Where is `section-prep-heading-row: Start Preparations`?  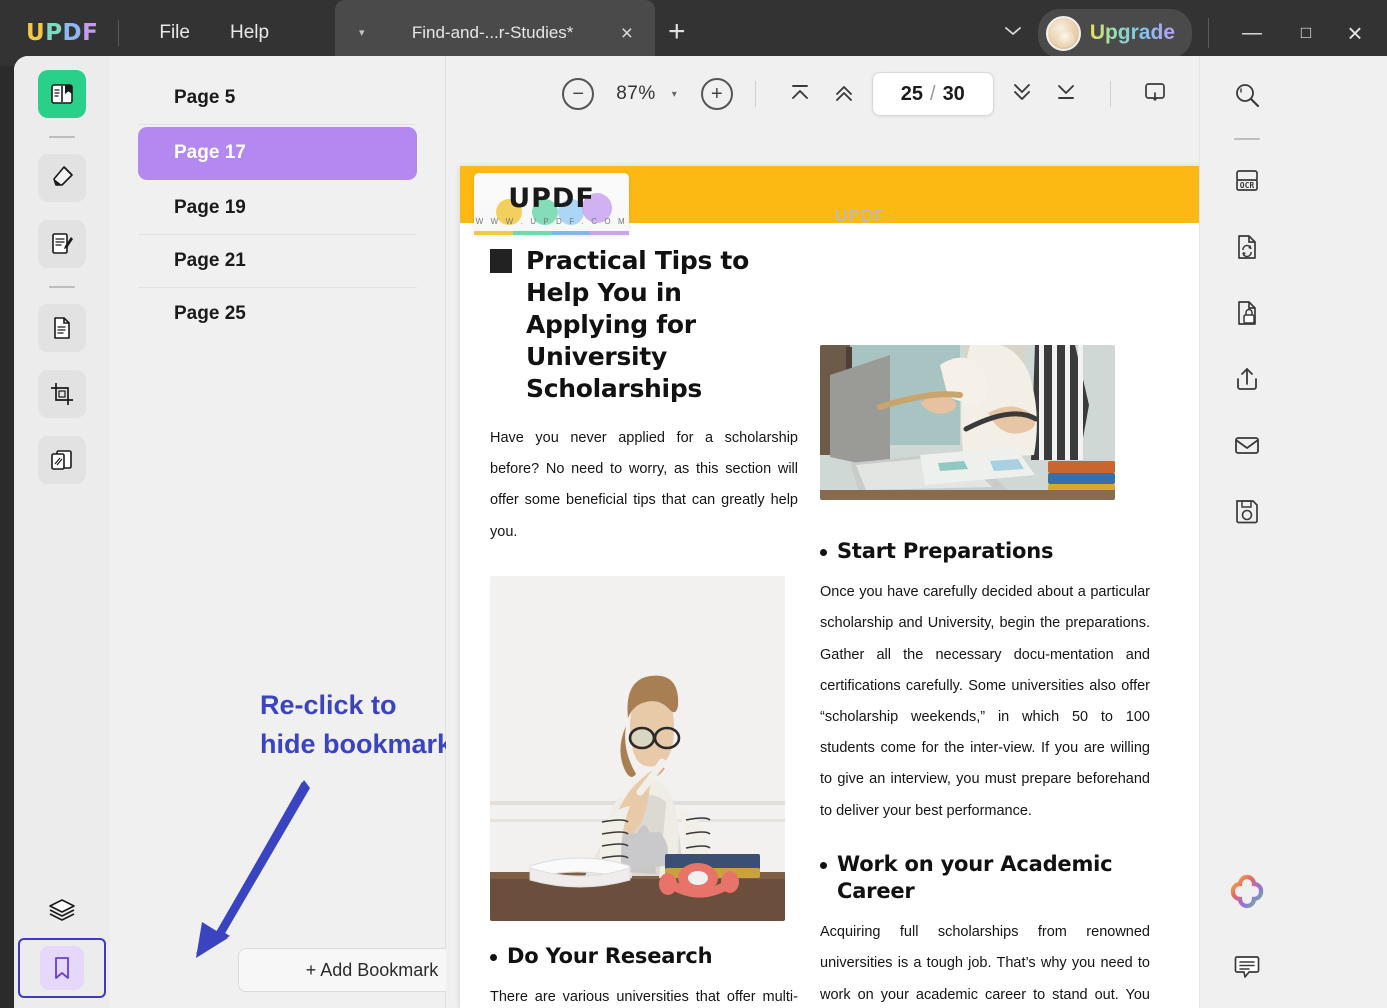
section-prep-heading-row: Start Preparations is located at coordinates (985, 551).